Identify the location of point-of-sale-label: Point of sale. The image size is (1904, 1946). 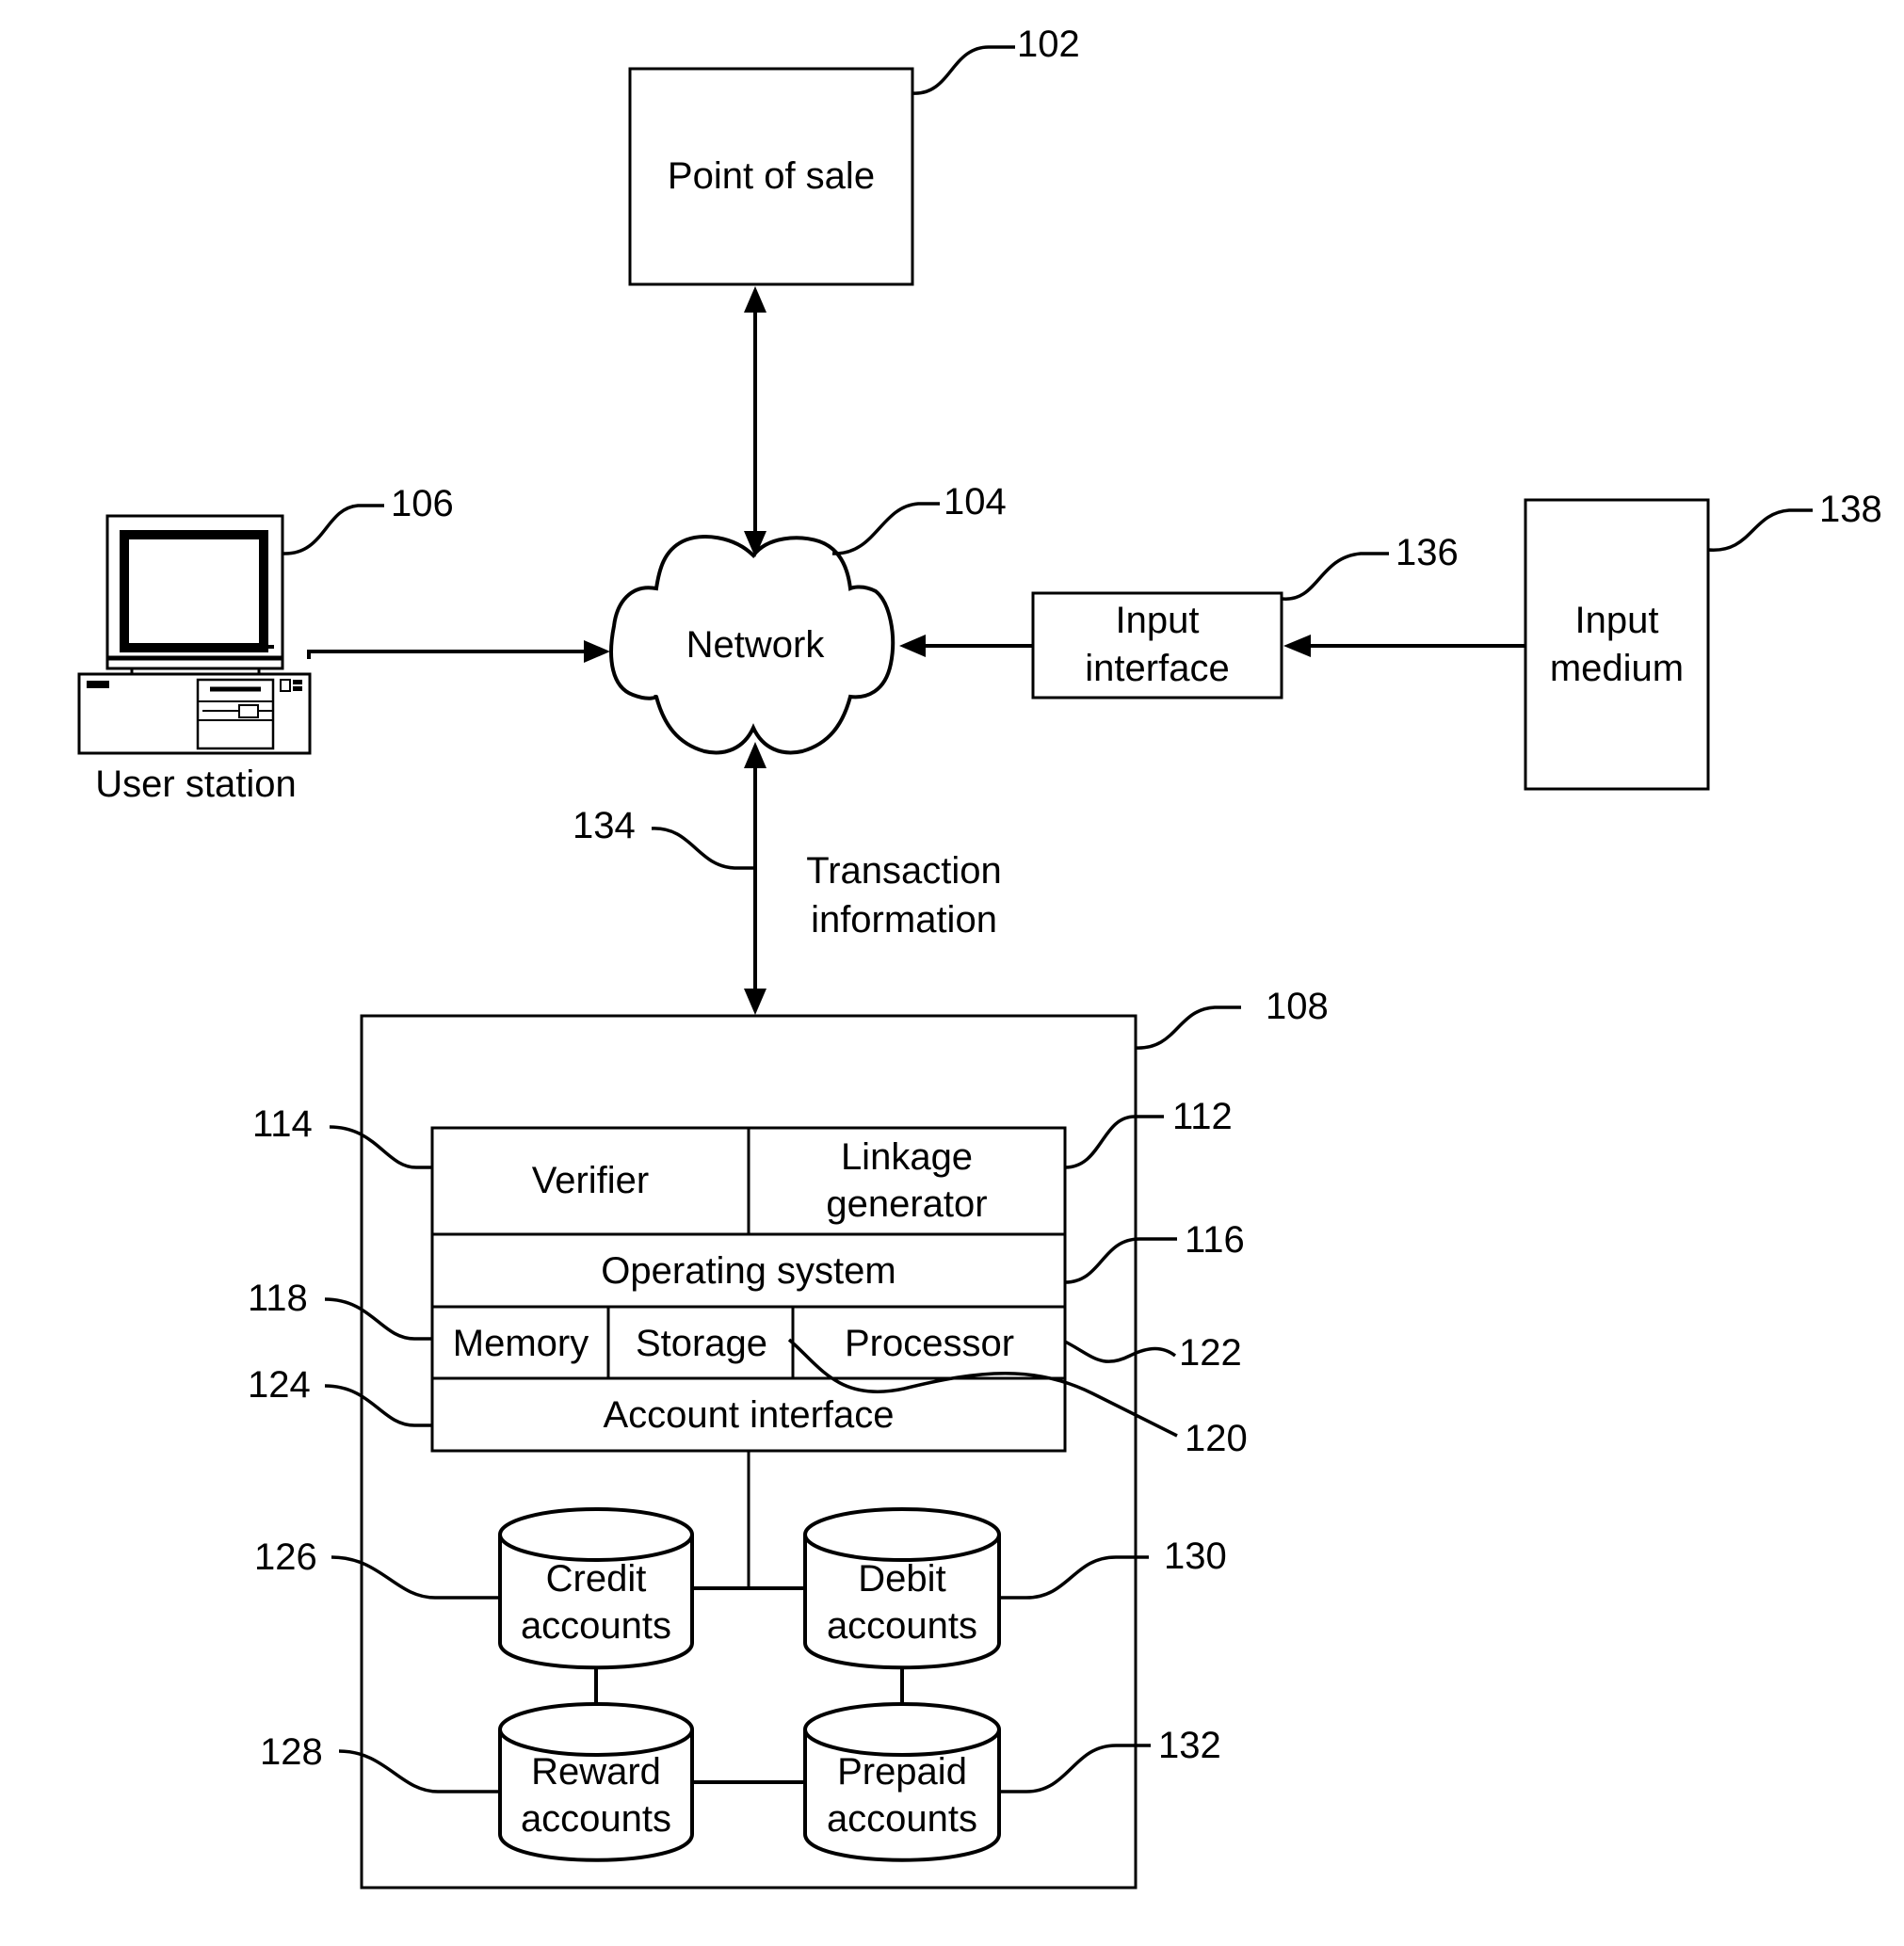
(771, 176).